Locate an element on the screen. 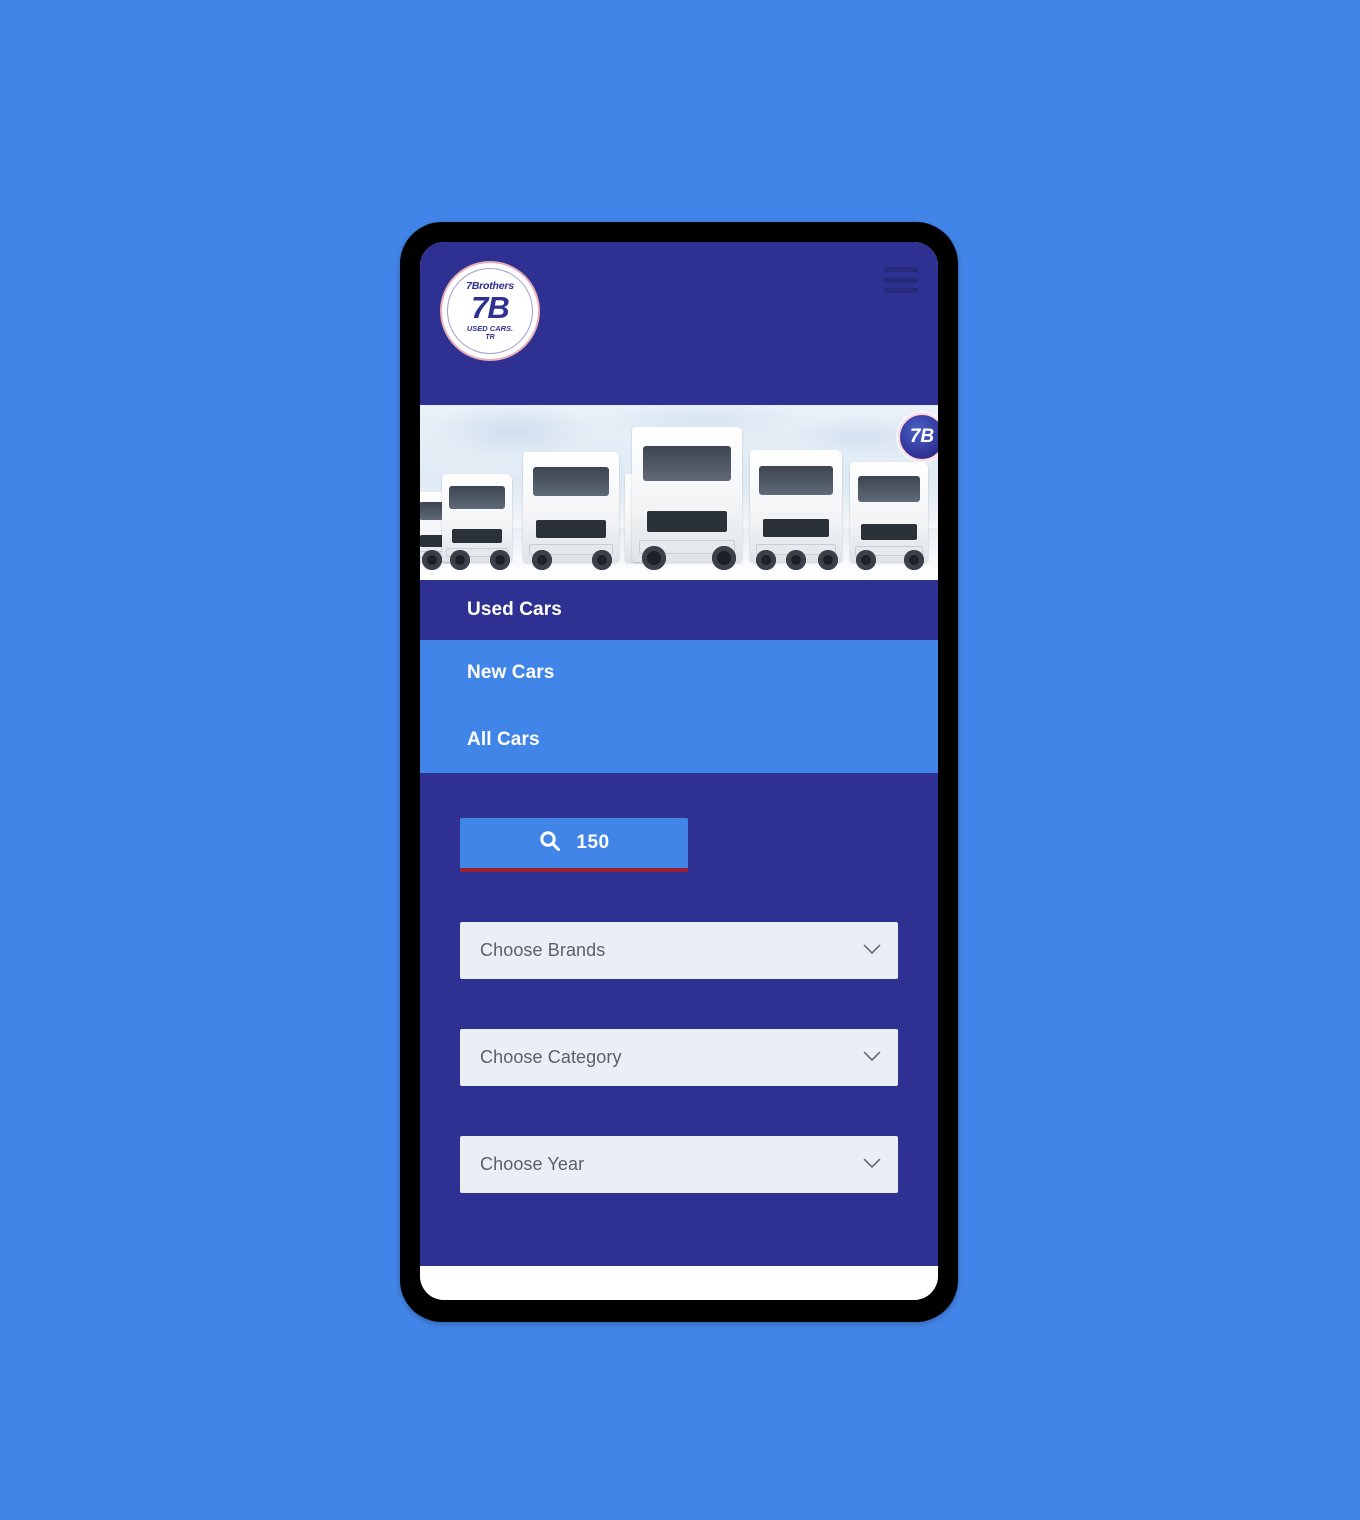 The width and height of the screenshot is (1360, 1520). choose-brands-label: Choose Brands is located at coordinates (543, 950).